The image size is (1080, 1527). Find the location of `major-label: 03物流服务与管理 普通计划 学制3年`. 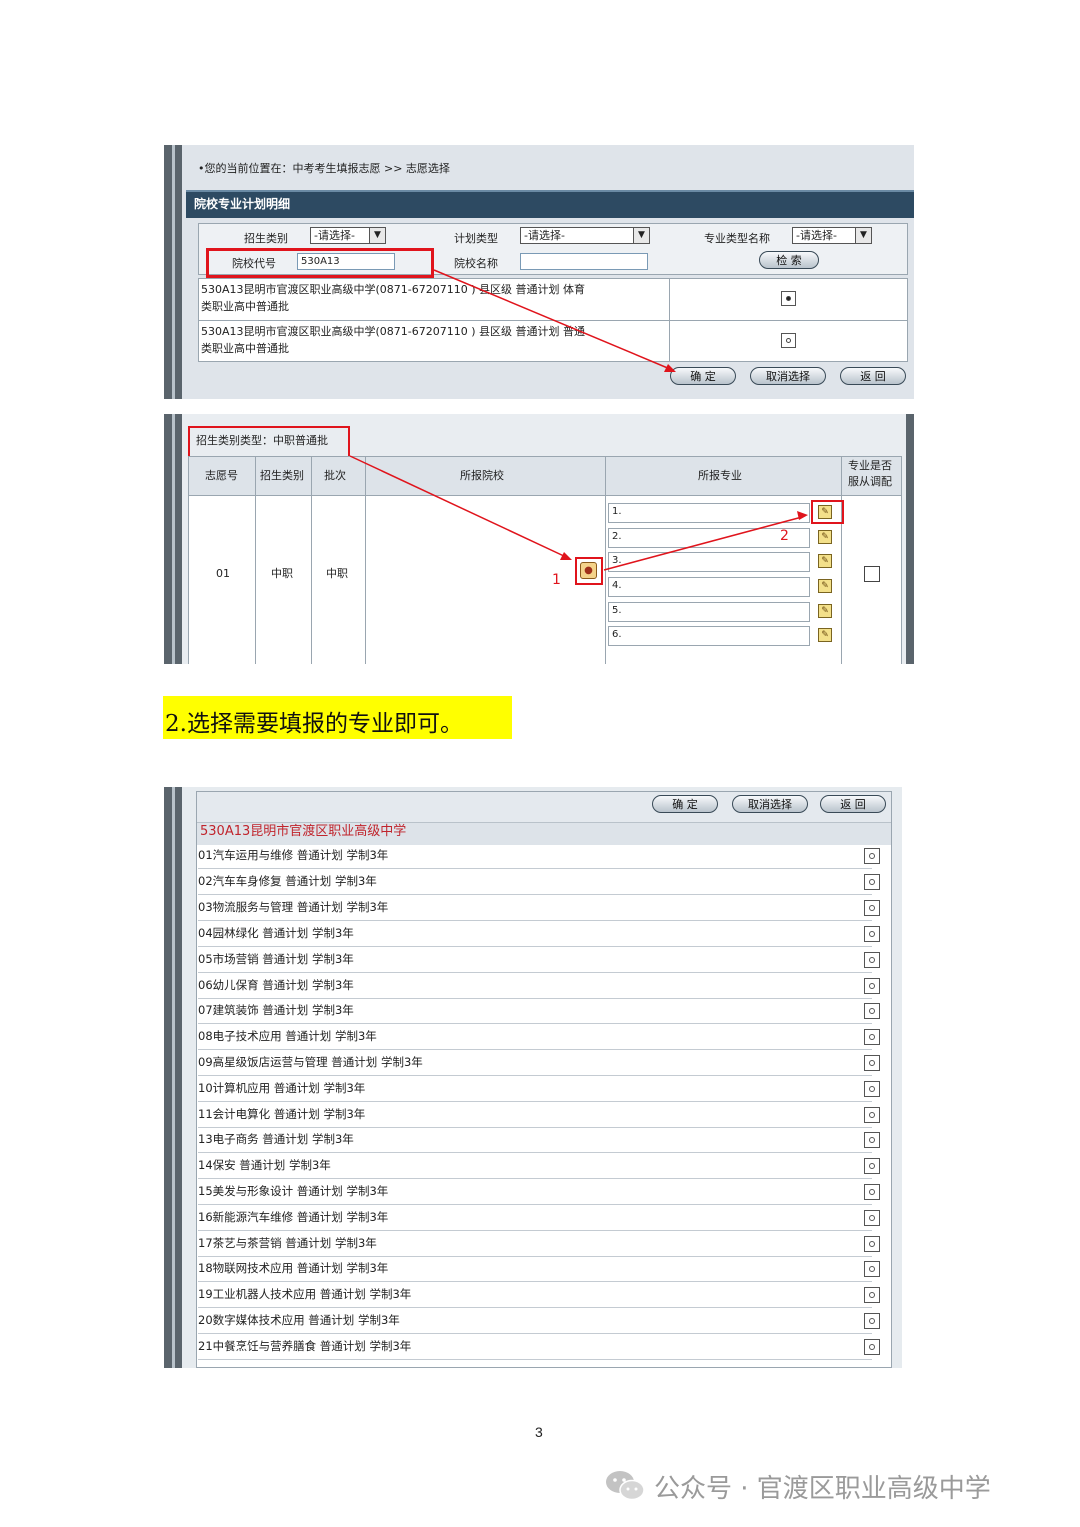

major-label: 03物流服务与管理 普通计划 学制3年 is located at coordinates (293, 907).